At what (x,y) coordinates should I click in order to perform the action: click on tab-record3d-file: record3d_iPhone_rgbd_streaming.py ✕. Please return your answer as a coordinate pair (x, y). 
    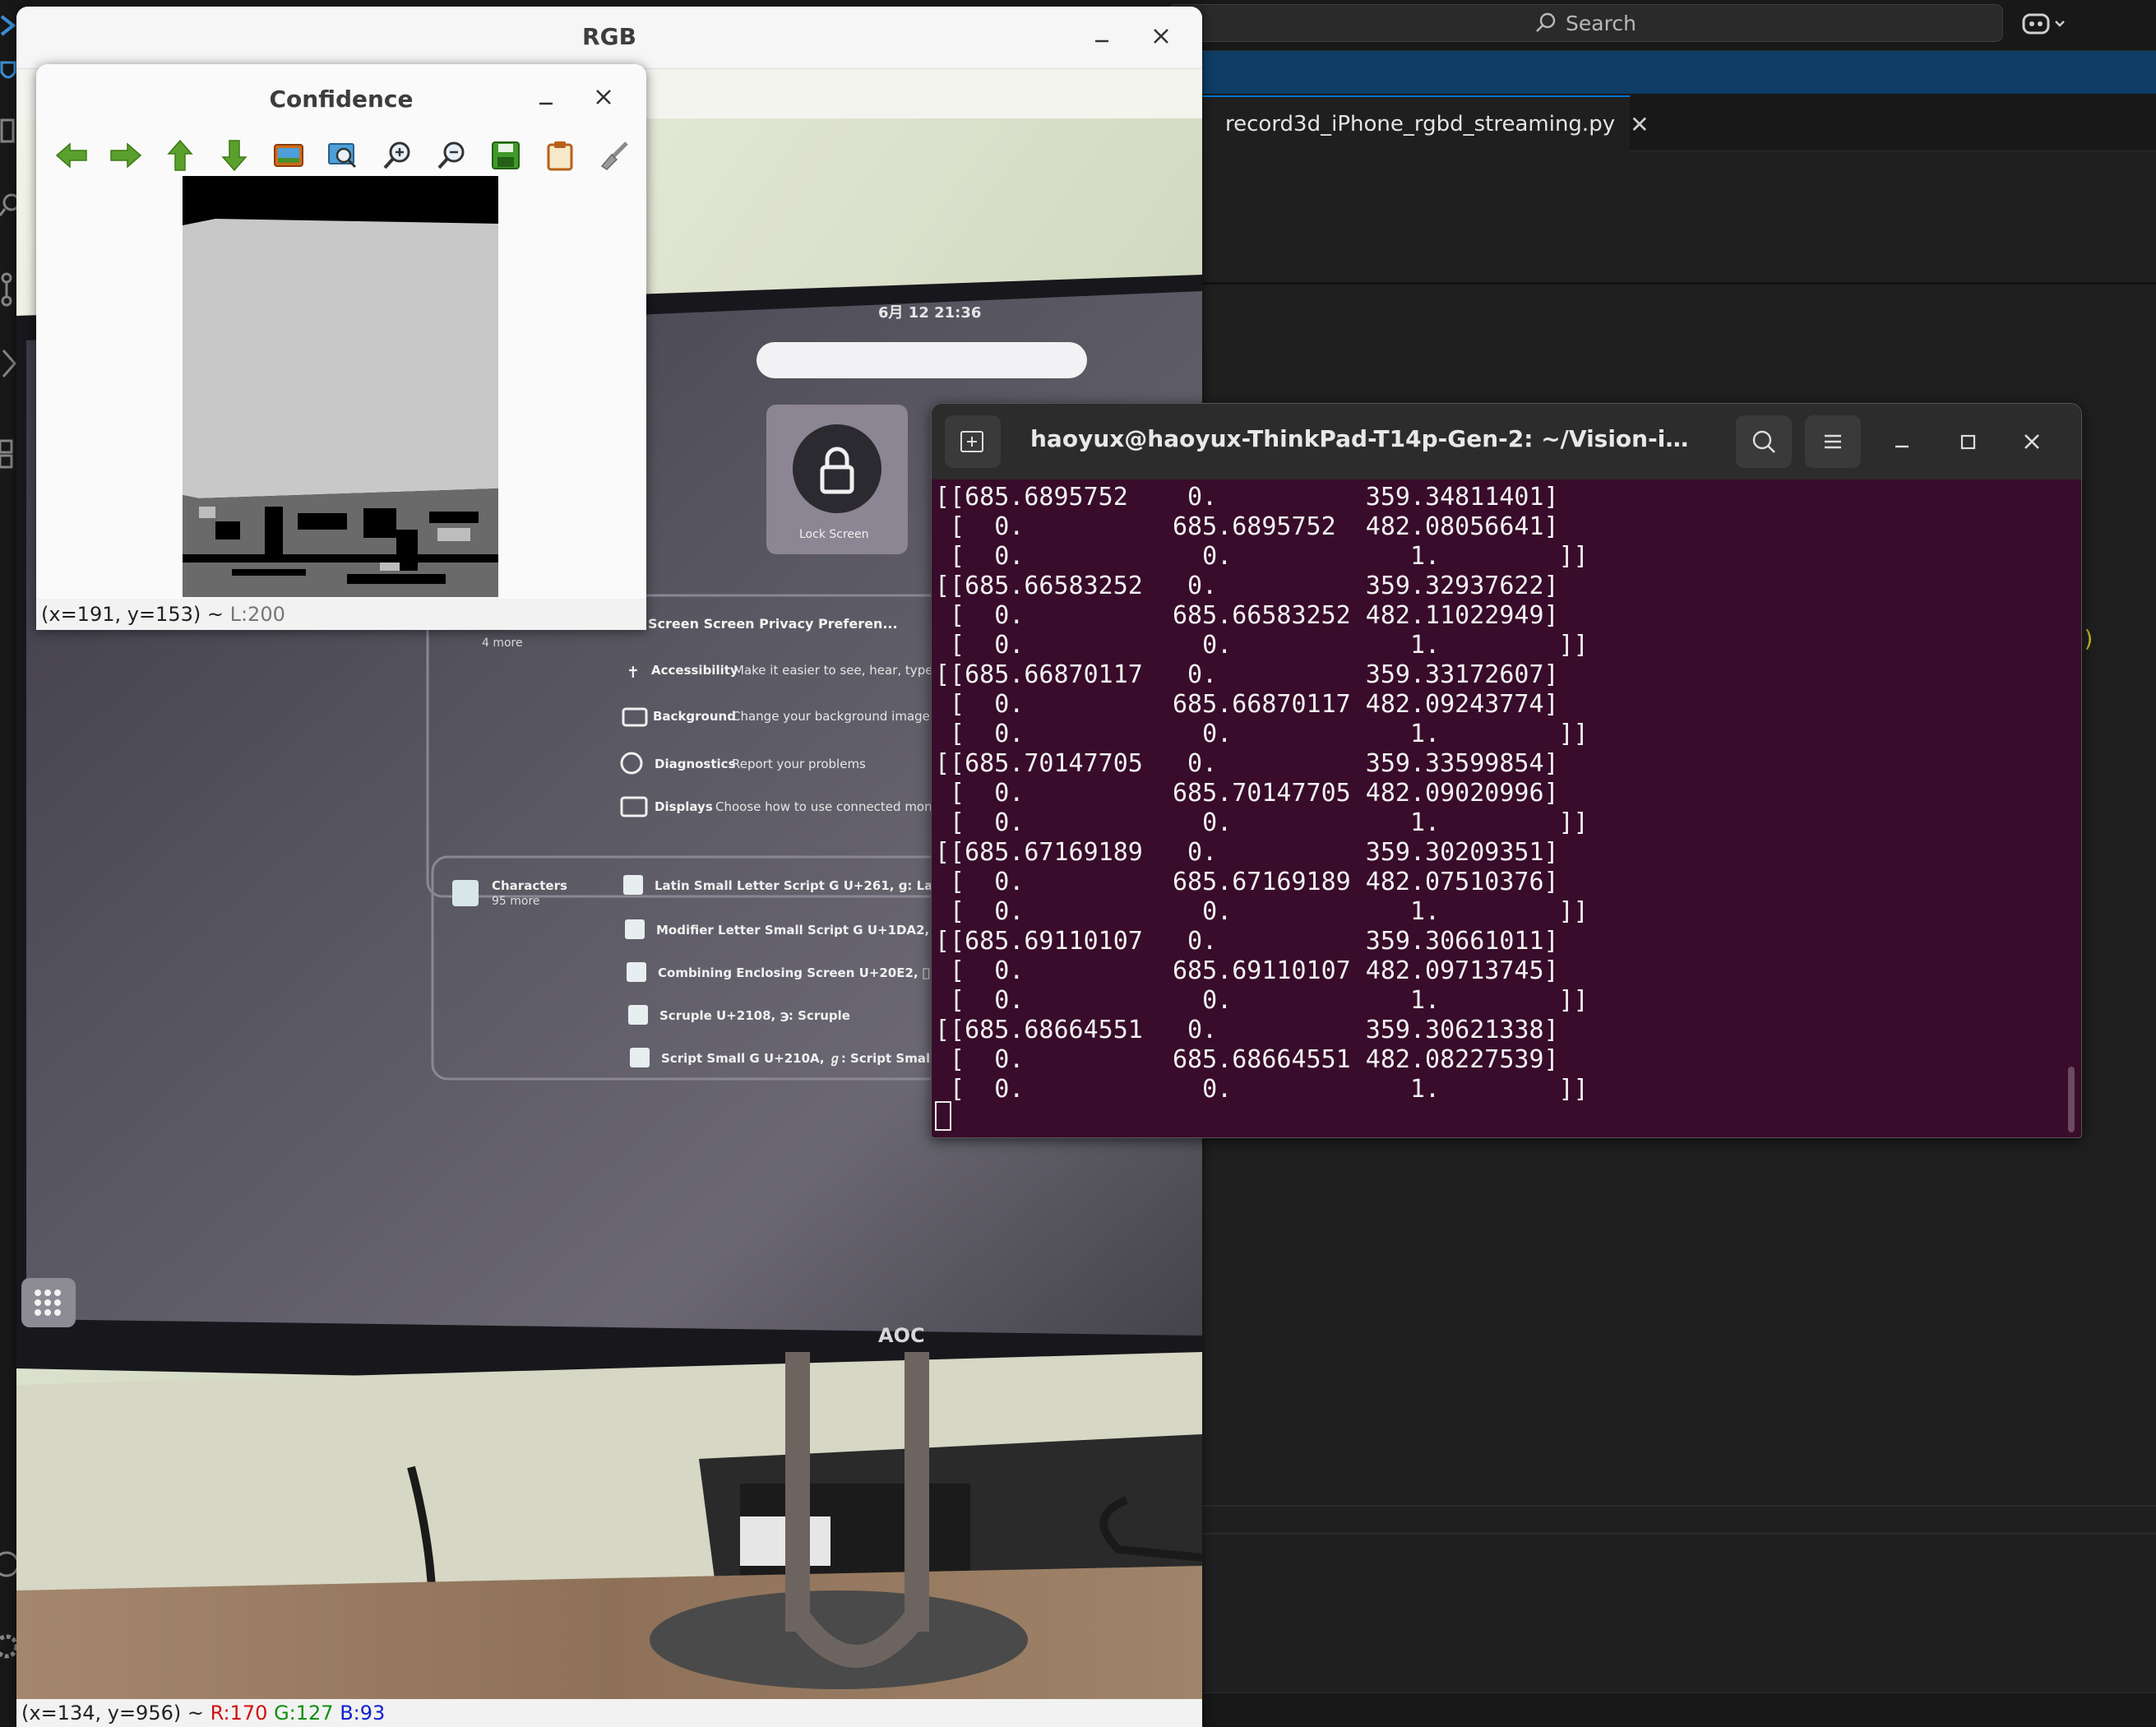
    Looking at the image, I should click on (1423, 123).